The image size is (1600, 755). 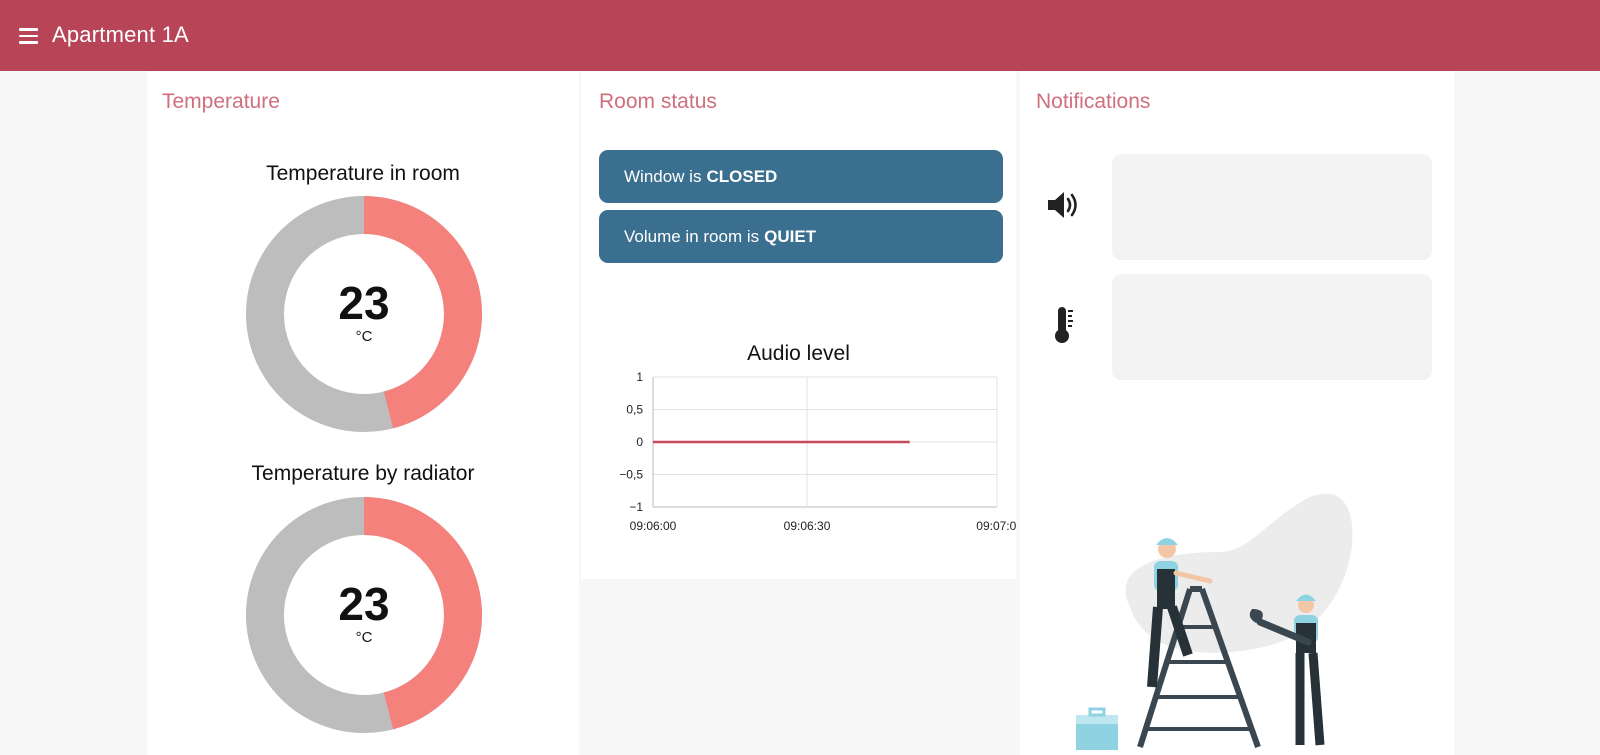 I want to click on app-title: Apartment 1A, so click(x=120, y=34).